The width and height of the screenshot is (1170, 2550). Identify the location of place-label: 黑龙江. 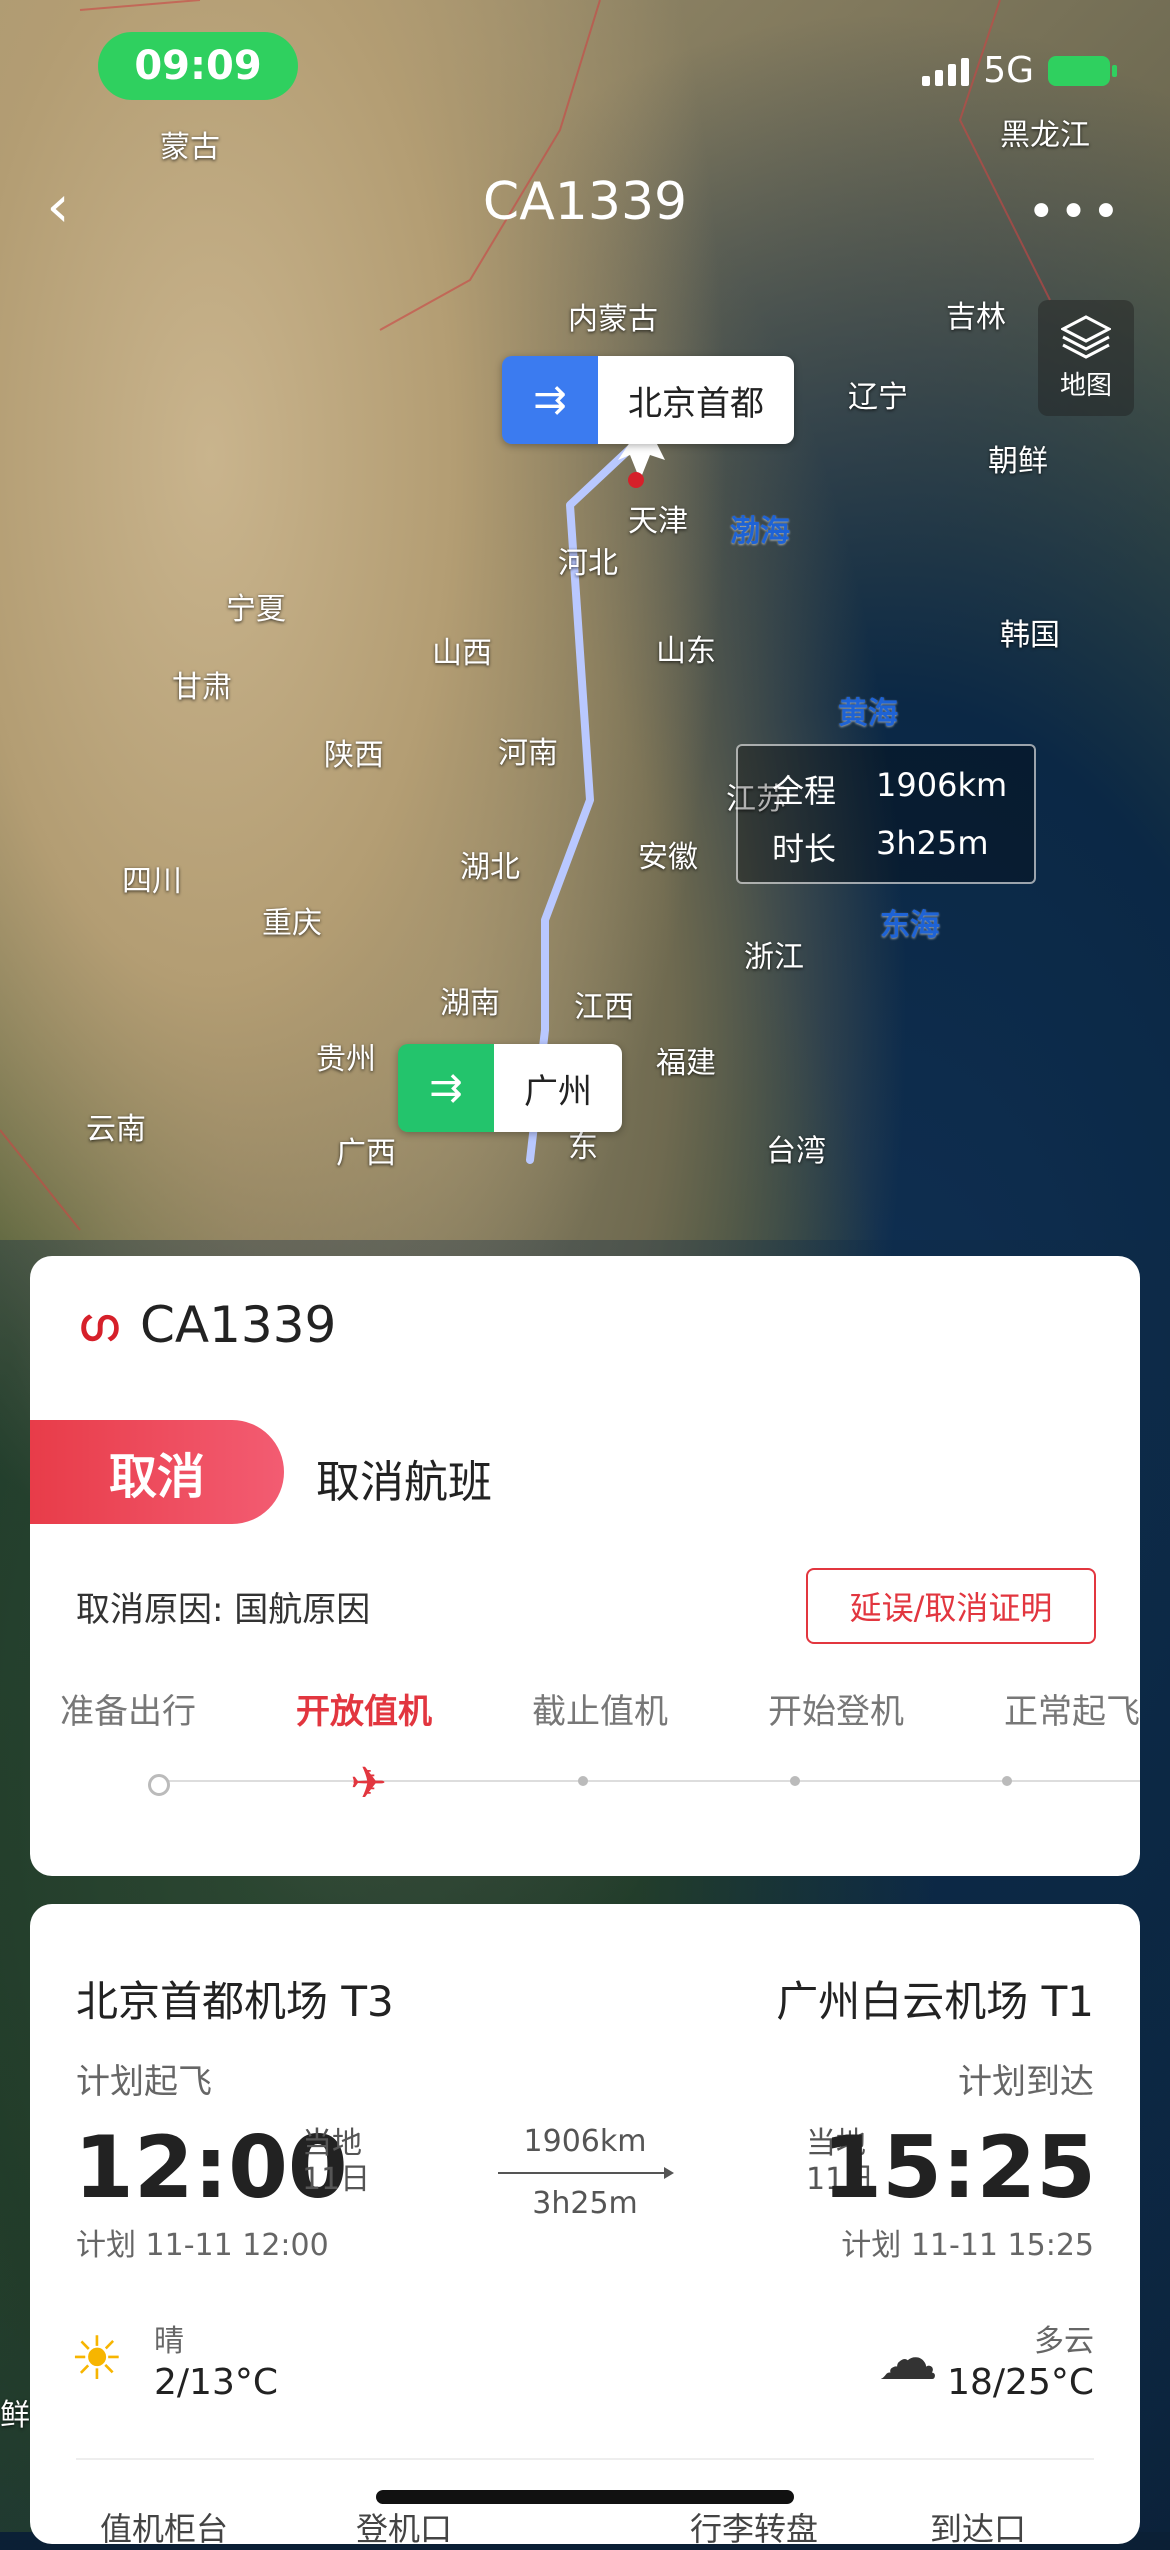
(1045, 135).